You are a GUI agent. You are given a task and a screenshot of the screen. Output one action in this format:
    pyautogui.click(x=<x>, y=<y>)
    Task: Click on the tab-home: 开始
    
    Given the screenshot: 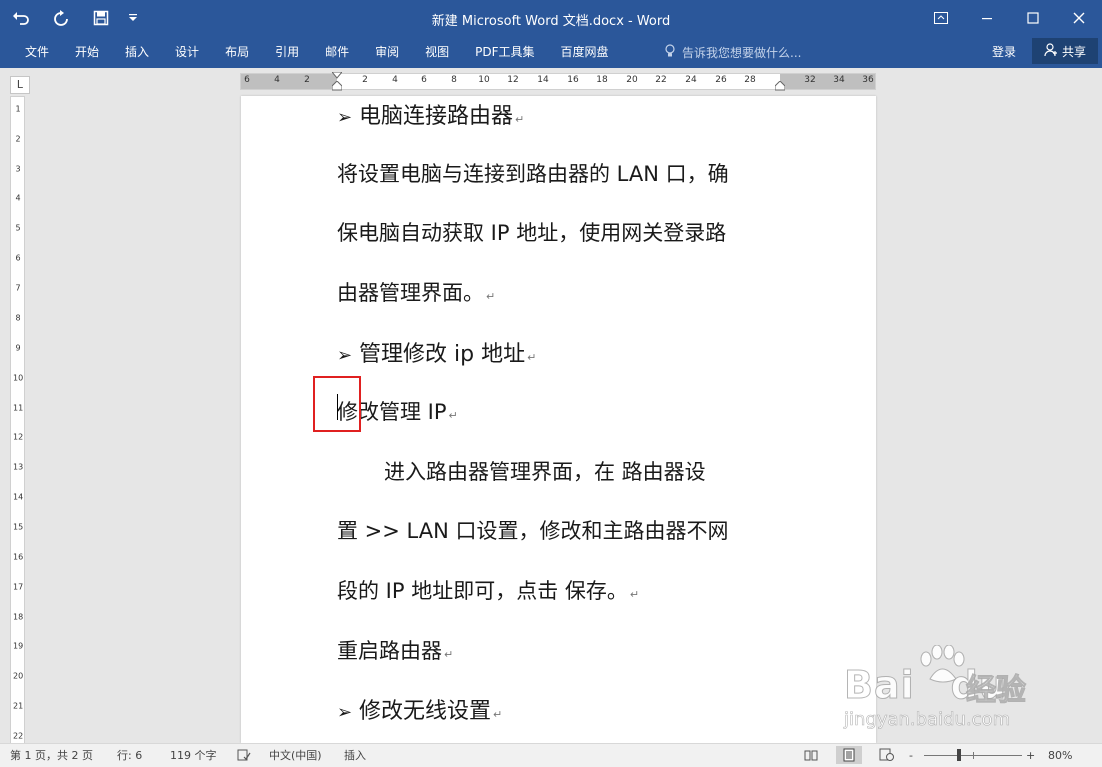 What is the action you would take?
    pyautogui.click(x=87, y=52)
    